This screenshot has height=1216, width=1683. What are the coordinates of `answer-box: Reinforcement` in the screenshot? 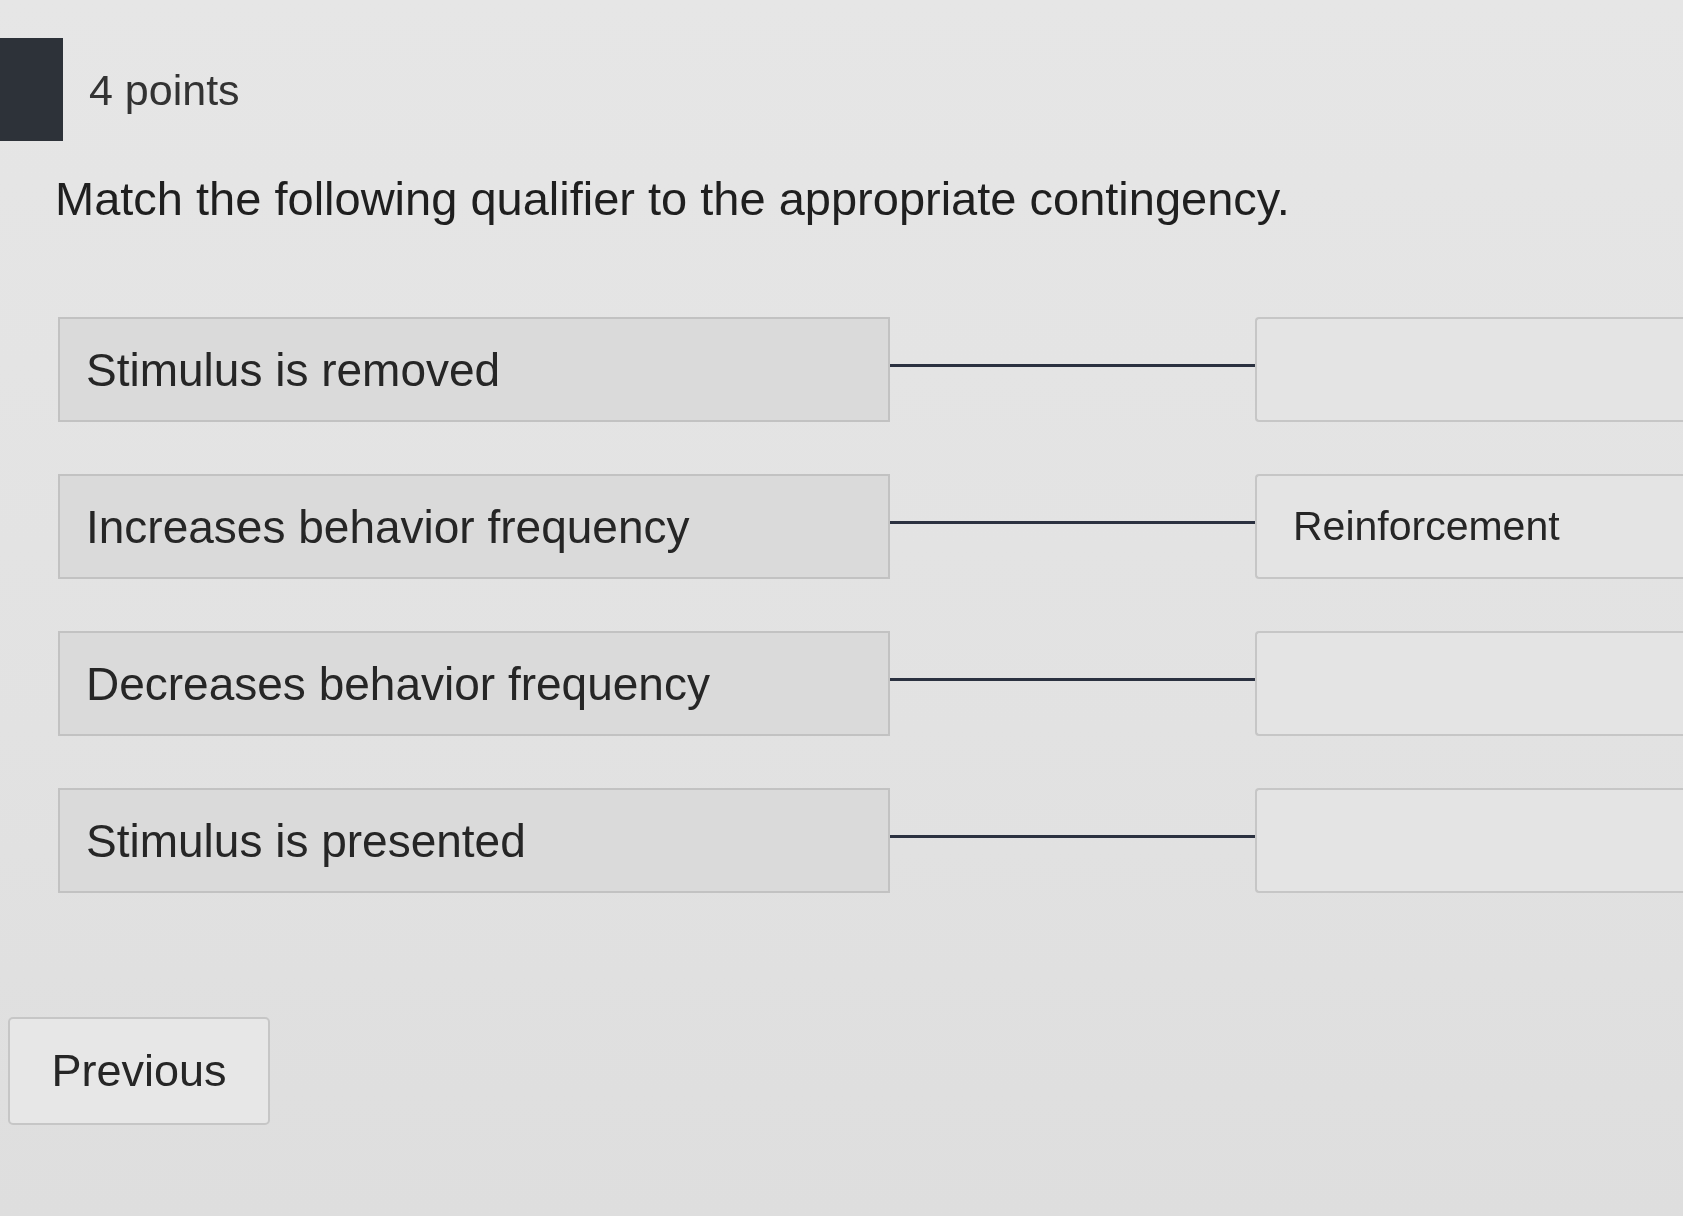 It's located at (1469, 526).